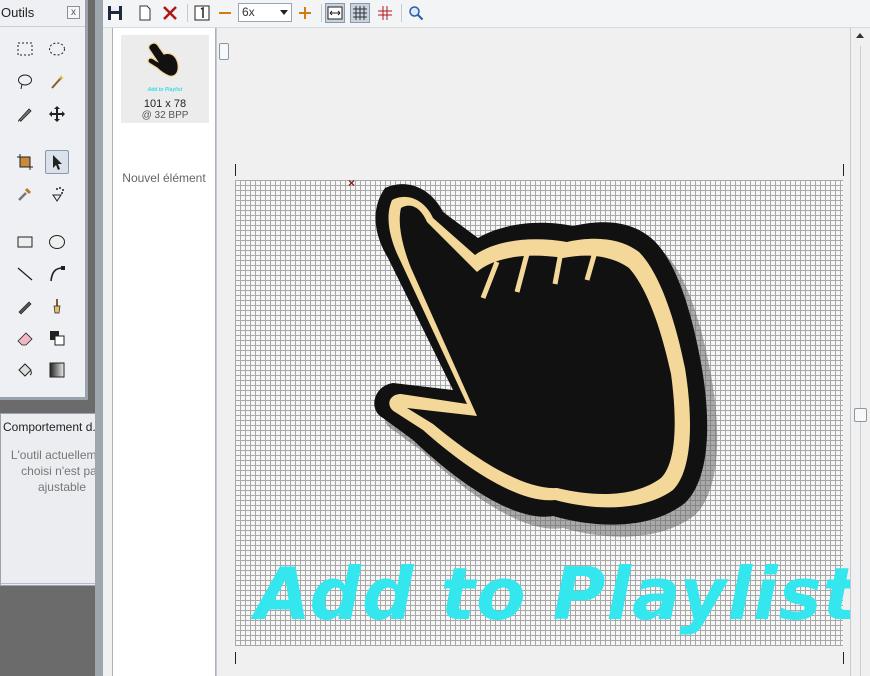 This screenshot has height=676, width=870. Describe the element at coordinates (57, 242) in the screenshot. I see `ellipse-icon` at that location.